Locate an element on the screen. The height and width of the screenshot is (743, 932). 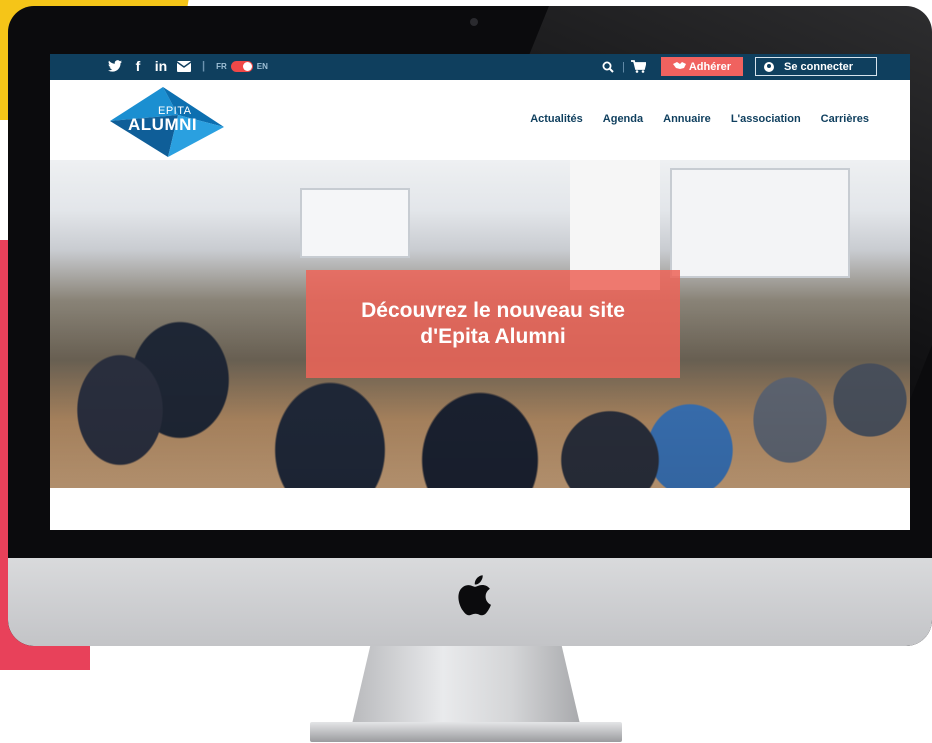
imac-stand-foot is located at coordinates (466, 732).